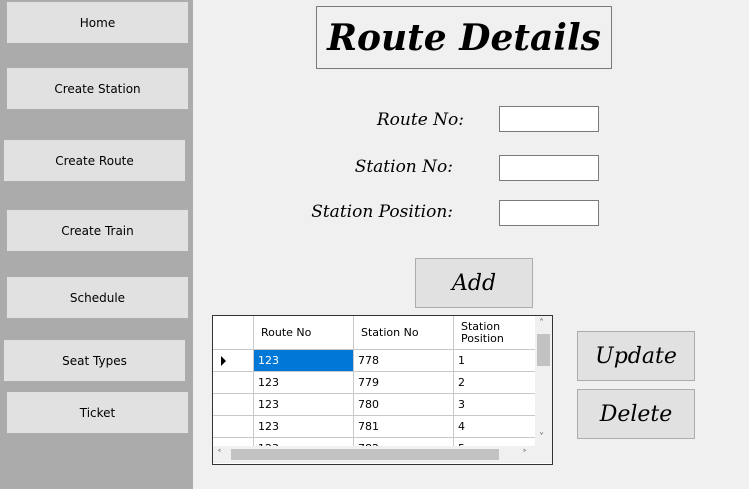 The height and width of the screenshot is (489, 749). I want to click on table-row: 123 779 2, so click(374, 383).